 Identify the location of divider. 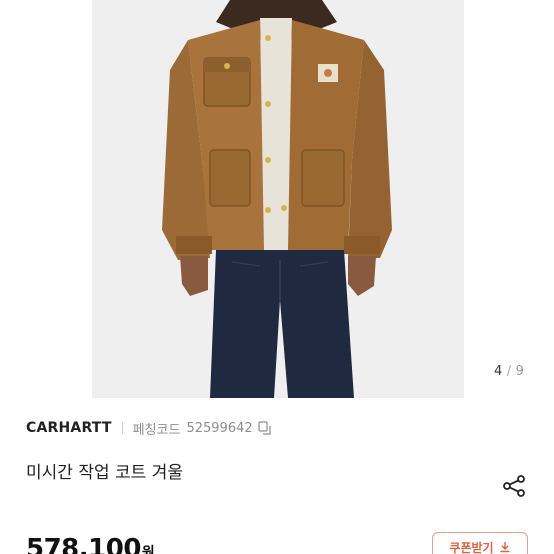
(122, 428).